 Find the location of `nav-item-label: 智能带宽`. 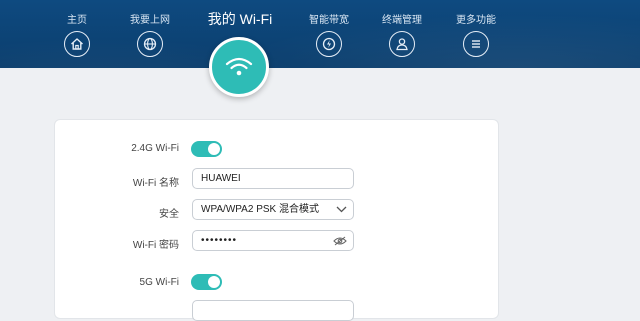

nav-item-label: 智能带宽 is located at coordinates (329, 20).